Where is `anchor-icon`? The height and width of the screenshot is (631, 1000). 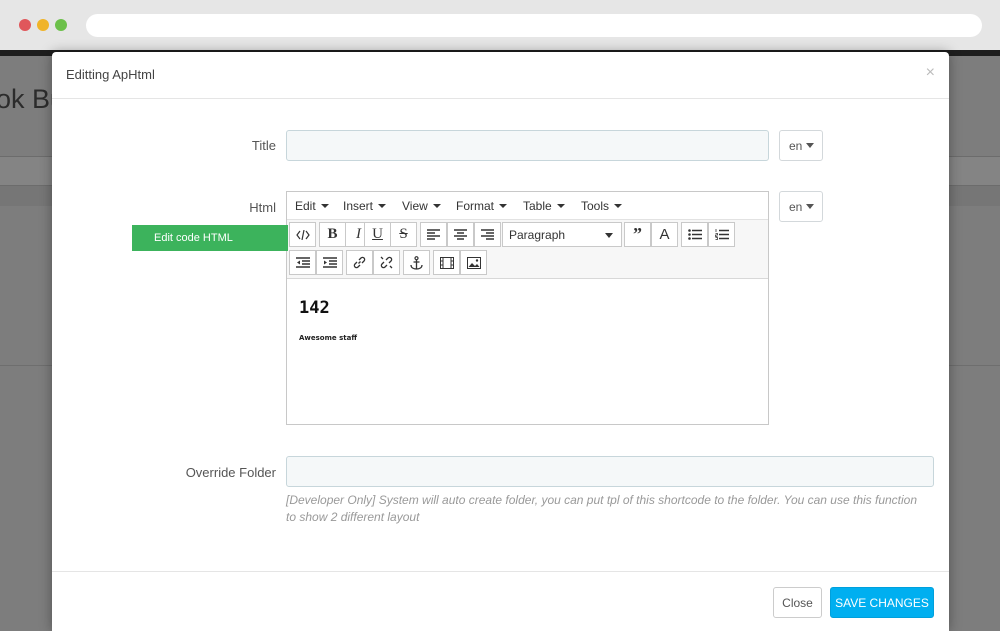 anchor-icon is located at coordinates (416, 262).